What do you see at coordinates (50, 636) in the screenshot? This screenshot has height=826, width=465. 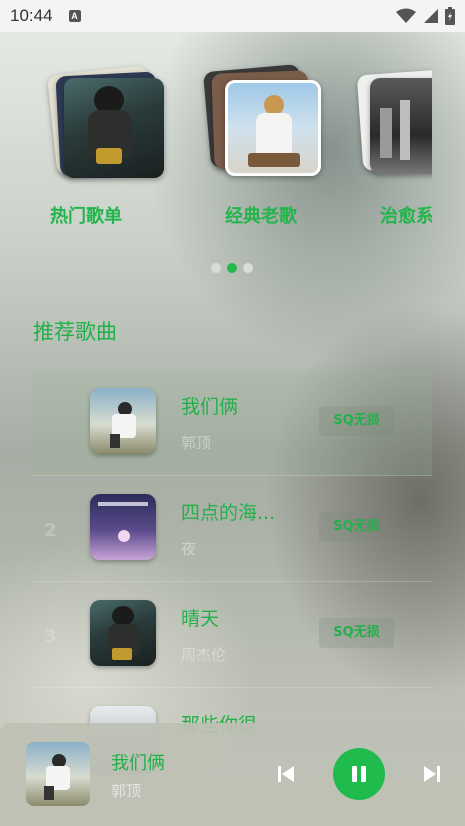 I see `song-rank: 3` at bounding box center [50, 636].